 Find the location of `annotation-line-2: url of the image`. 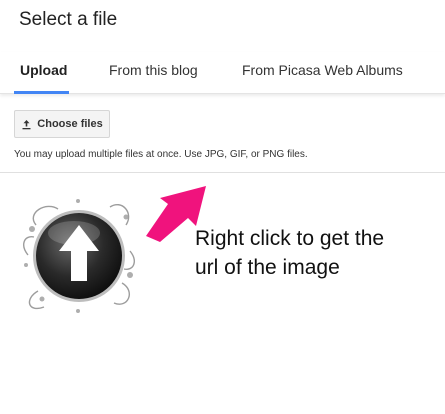

annotation-line-2: url of the image is located at coordinates (267, 267).